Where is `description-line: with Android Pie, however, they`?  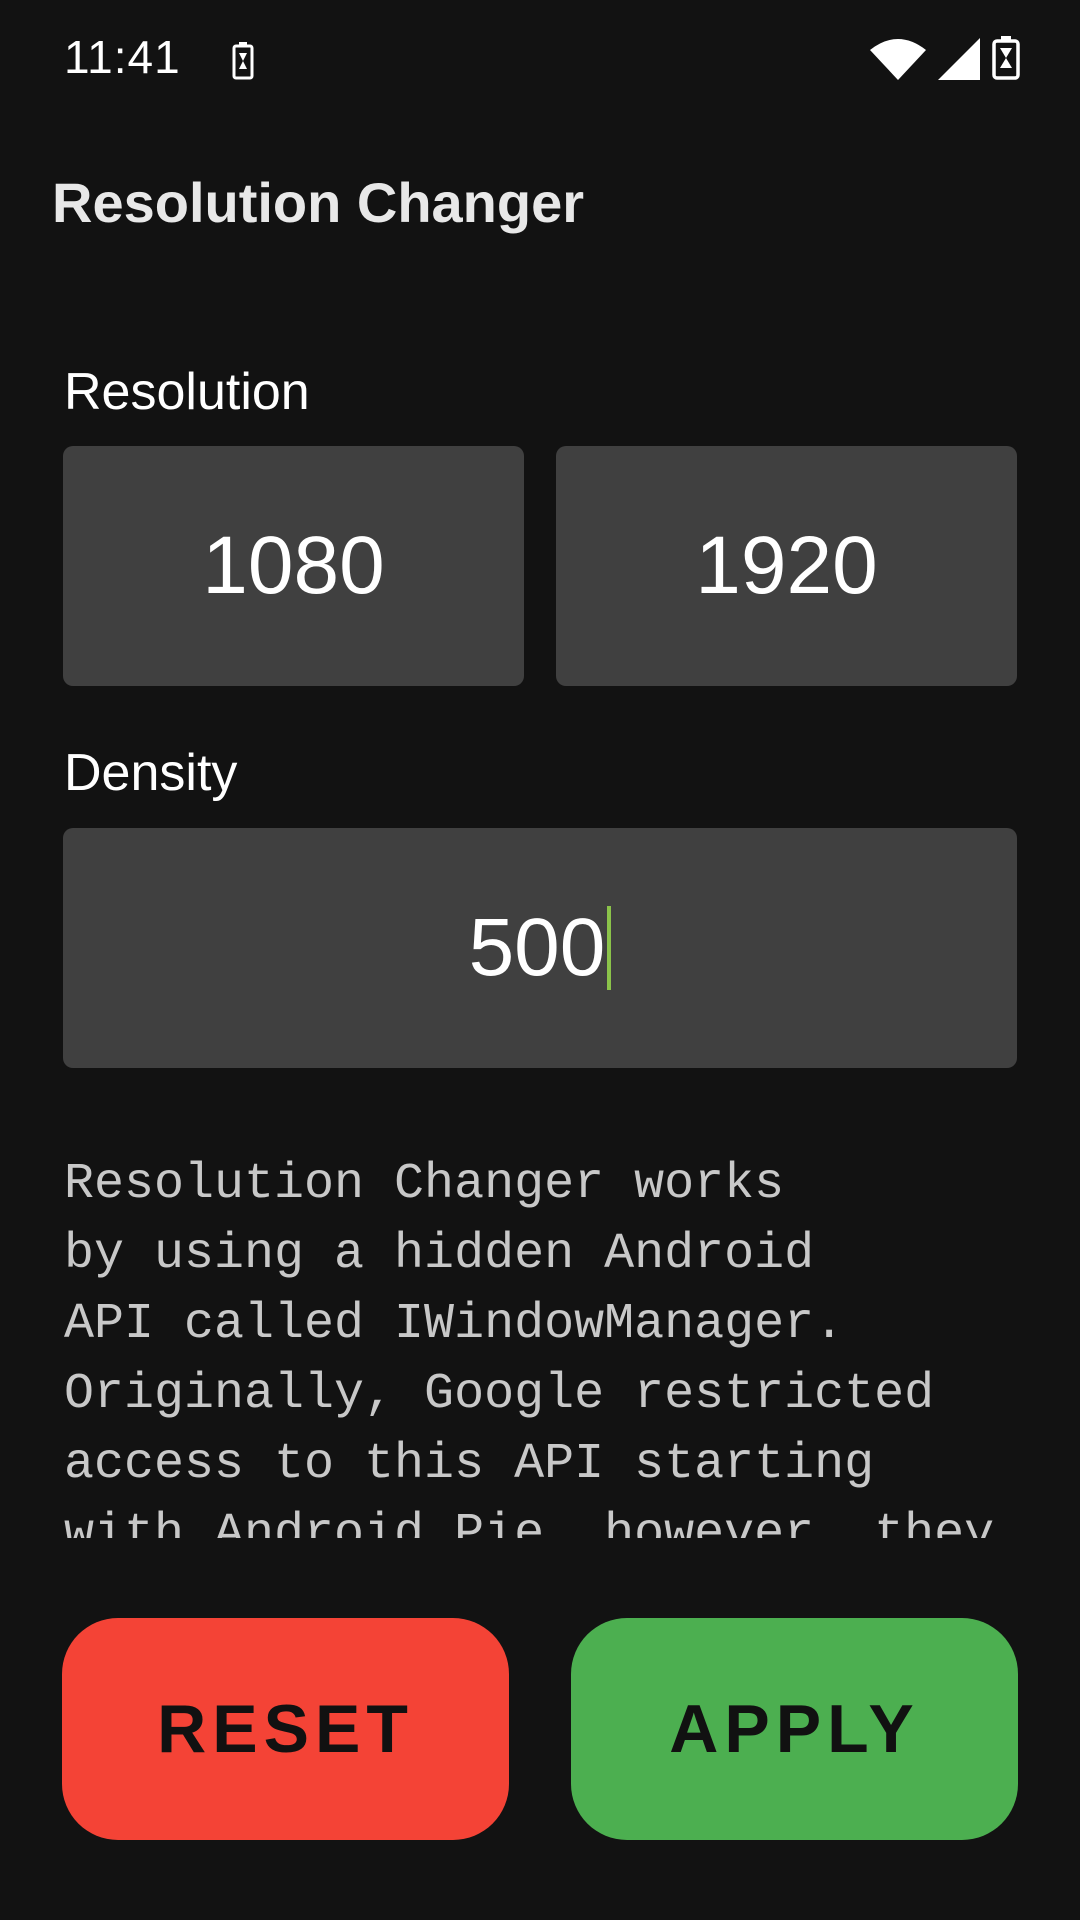 description-line: with Android Pie, however, they is located at coordinates (529, 1522).